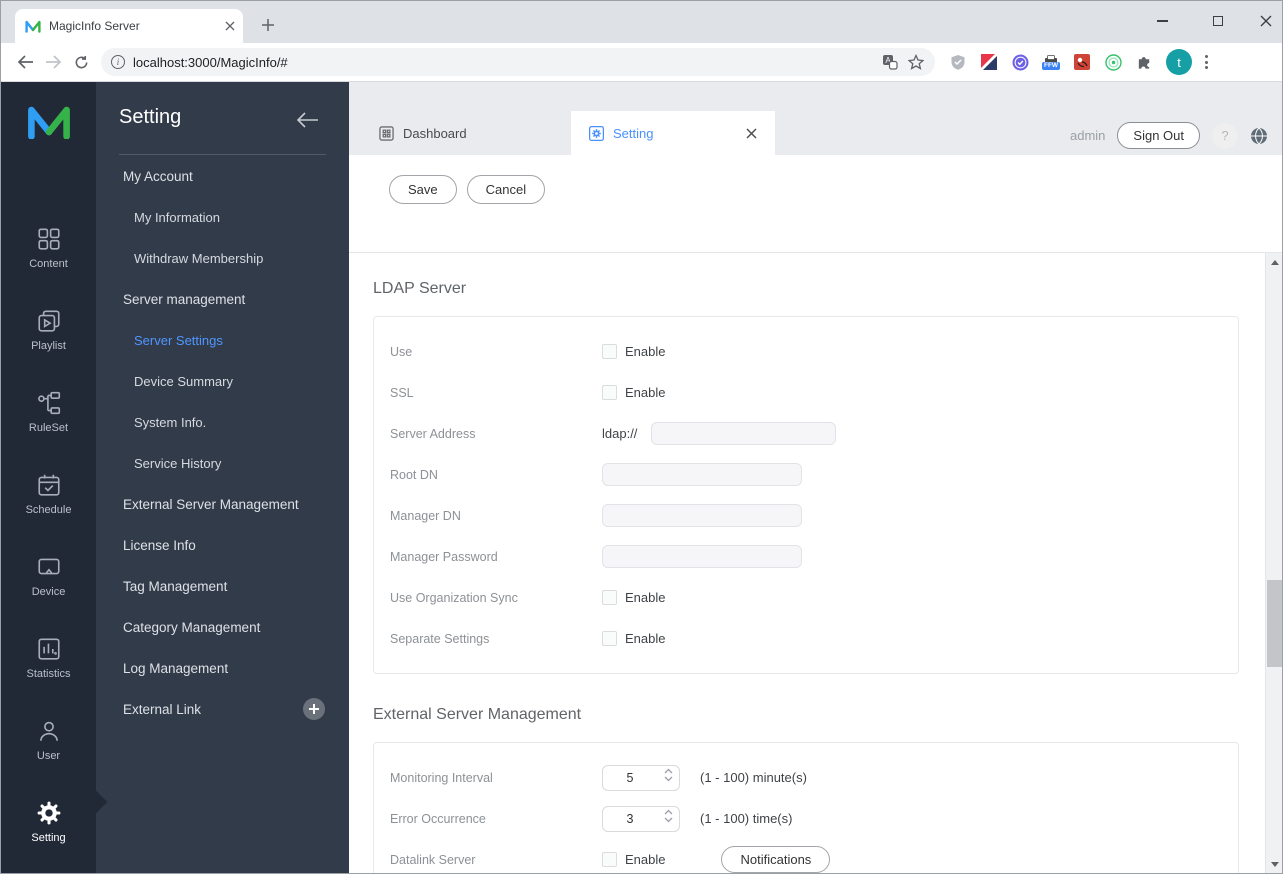 The height and width of the screenshot is (874, 1283). What do you see at coordinates (744, 433) in the screenshot?
I see `server-address-input` at bounding box center [744, 433].